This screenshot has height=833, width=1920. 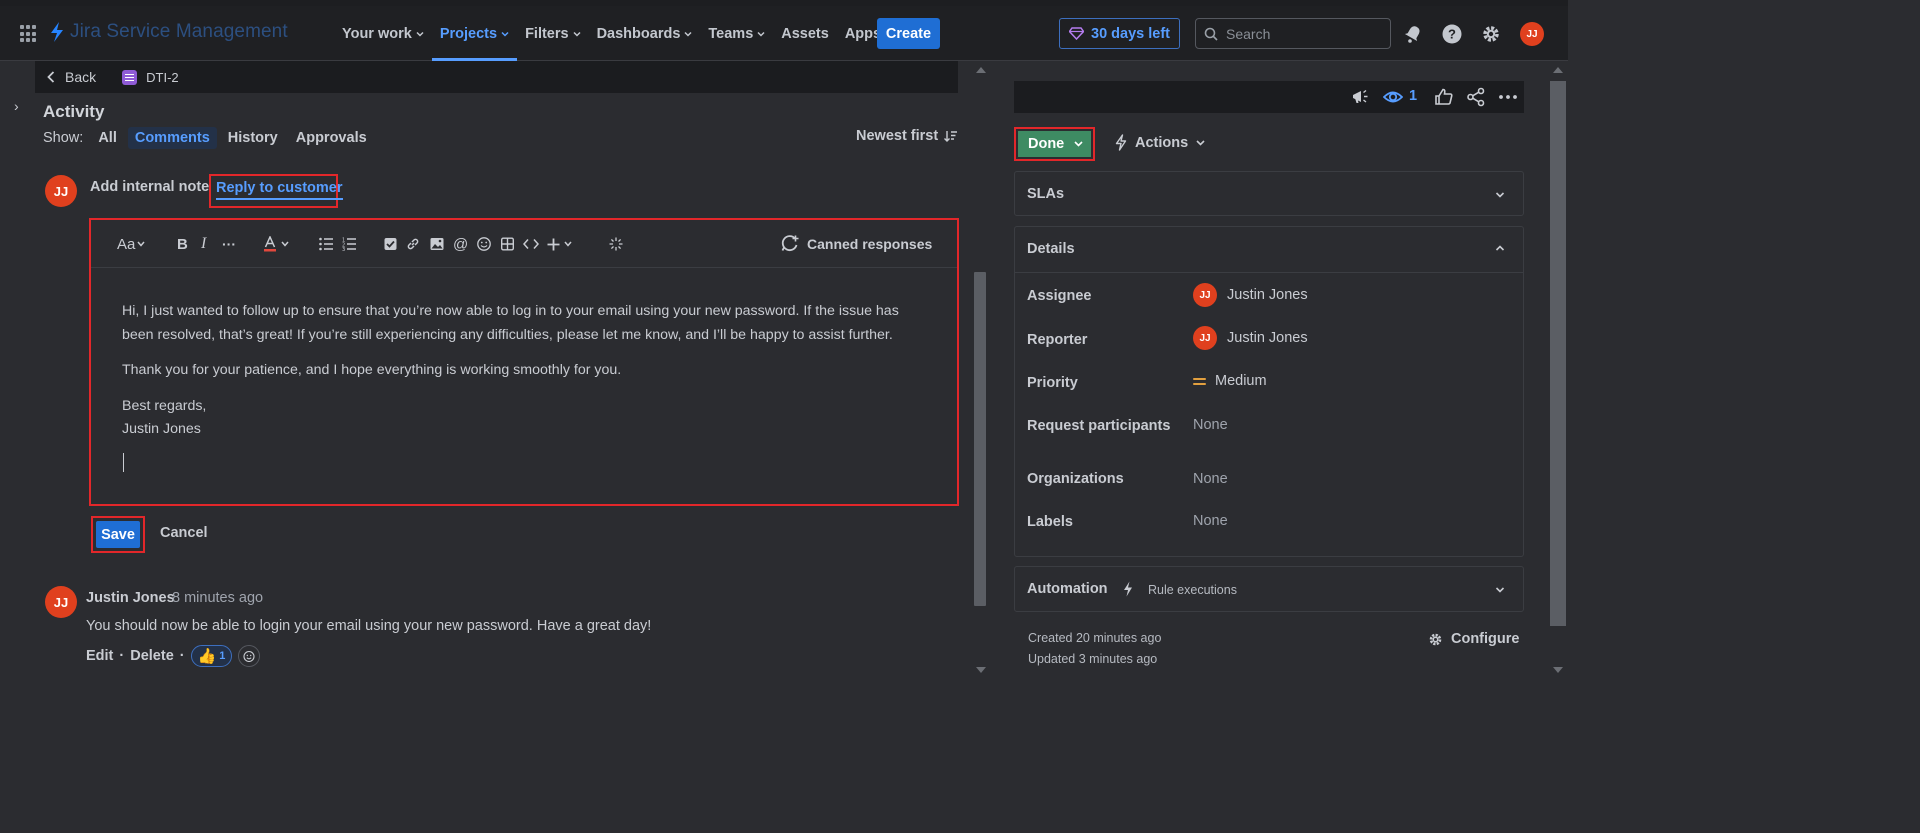 I want to click on trial-badge-button: 30 days left, so click(x=1119, y=33).